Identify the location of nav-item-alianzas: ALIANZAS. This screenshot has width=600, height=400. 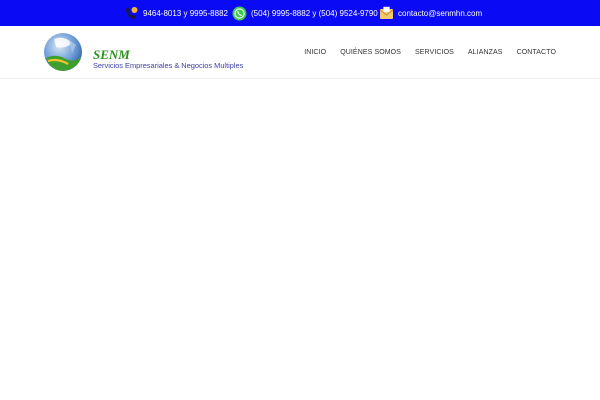
(485, 52).